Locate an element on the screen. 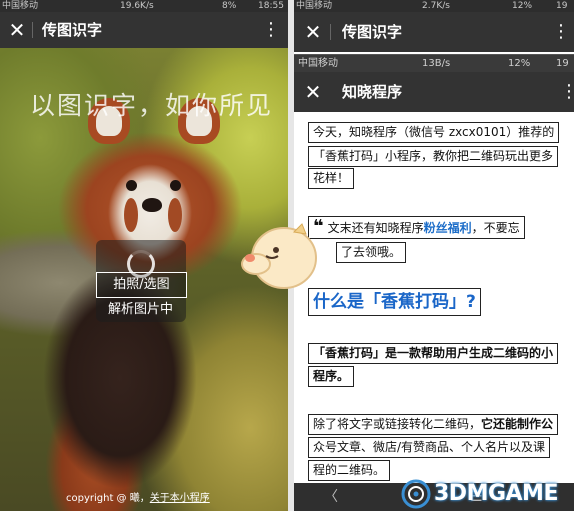 The height and width of the screenshot is (511, 574). clock: 18:55 is located at coordinates (271, 6).